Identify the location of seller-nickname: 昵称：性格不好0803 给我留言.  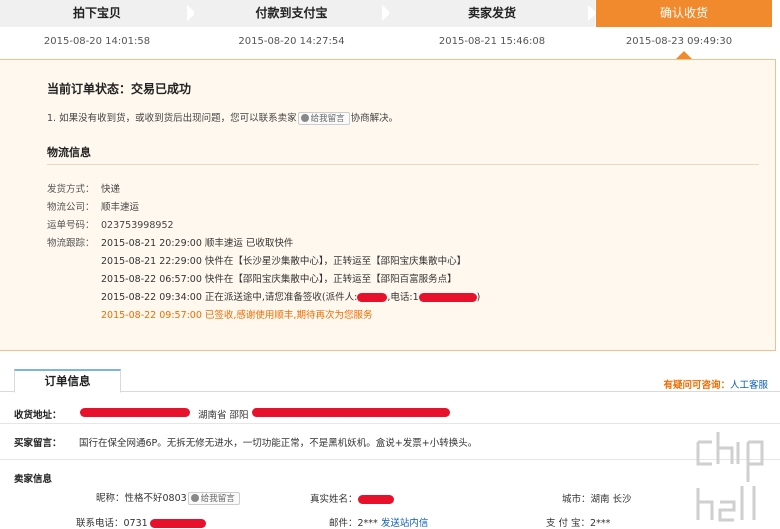
(168, 497).